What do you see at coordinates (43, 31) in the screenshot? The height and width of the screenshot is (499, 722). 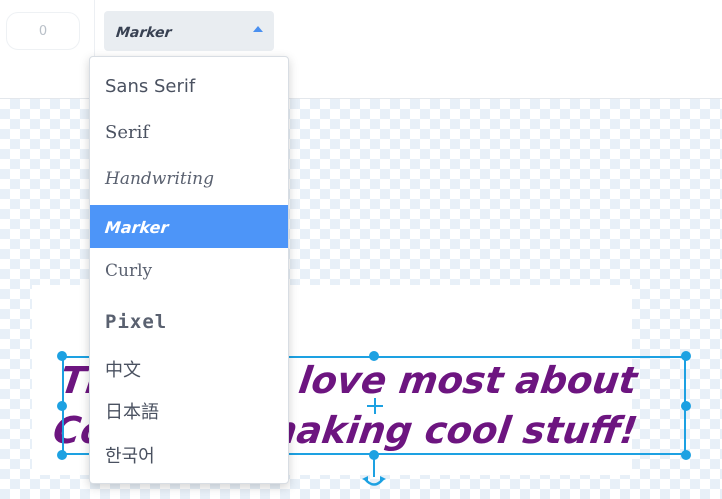 I see `number-input: 0` at bounding box center [43, 31].